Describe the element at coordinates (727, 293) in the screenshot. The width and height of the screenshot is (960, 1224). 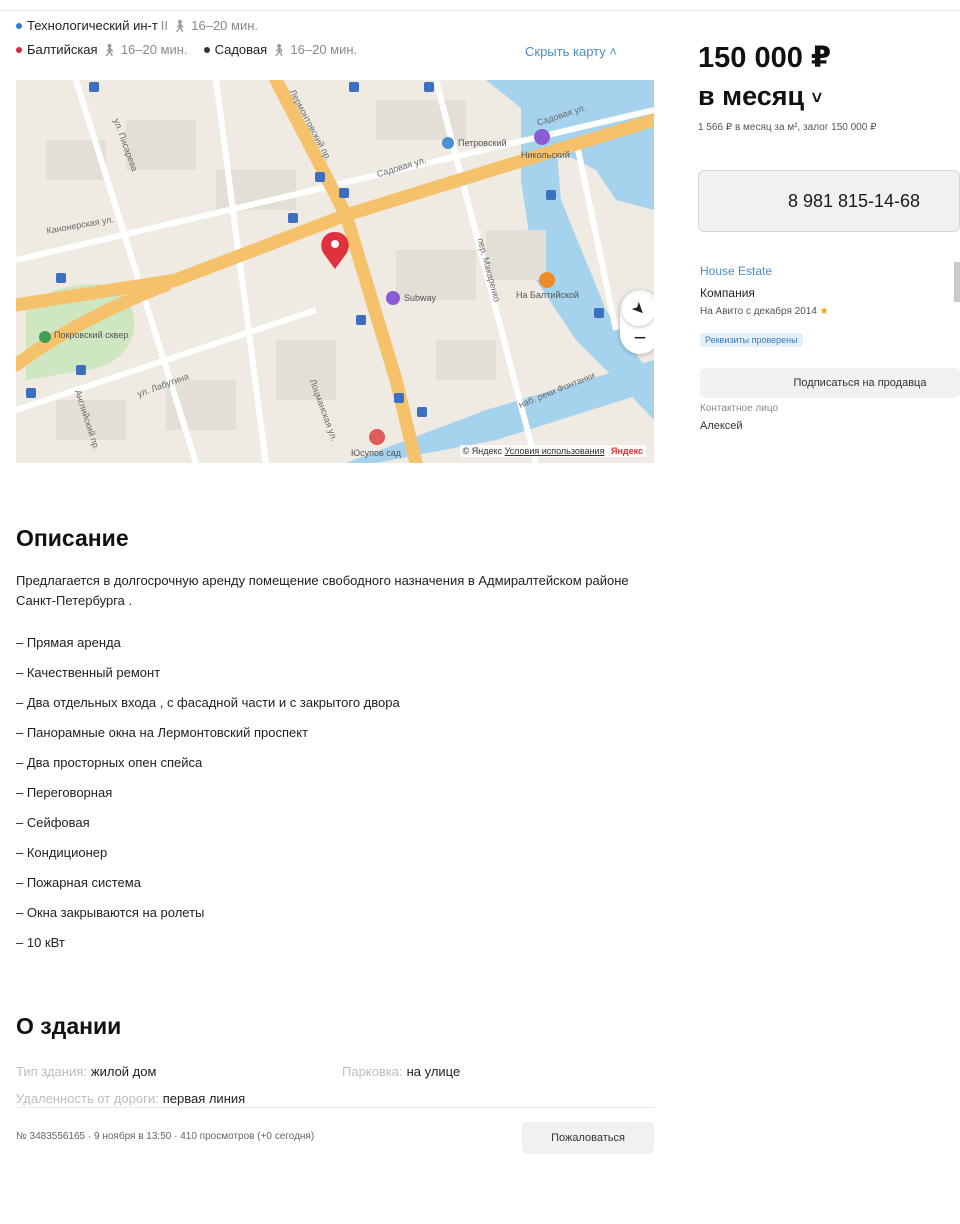
I see `seller-type: Компания` at that location.